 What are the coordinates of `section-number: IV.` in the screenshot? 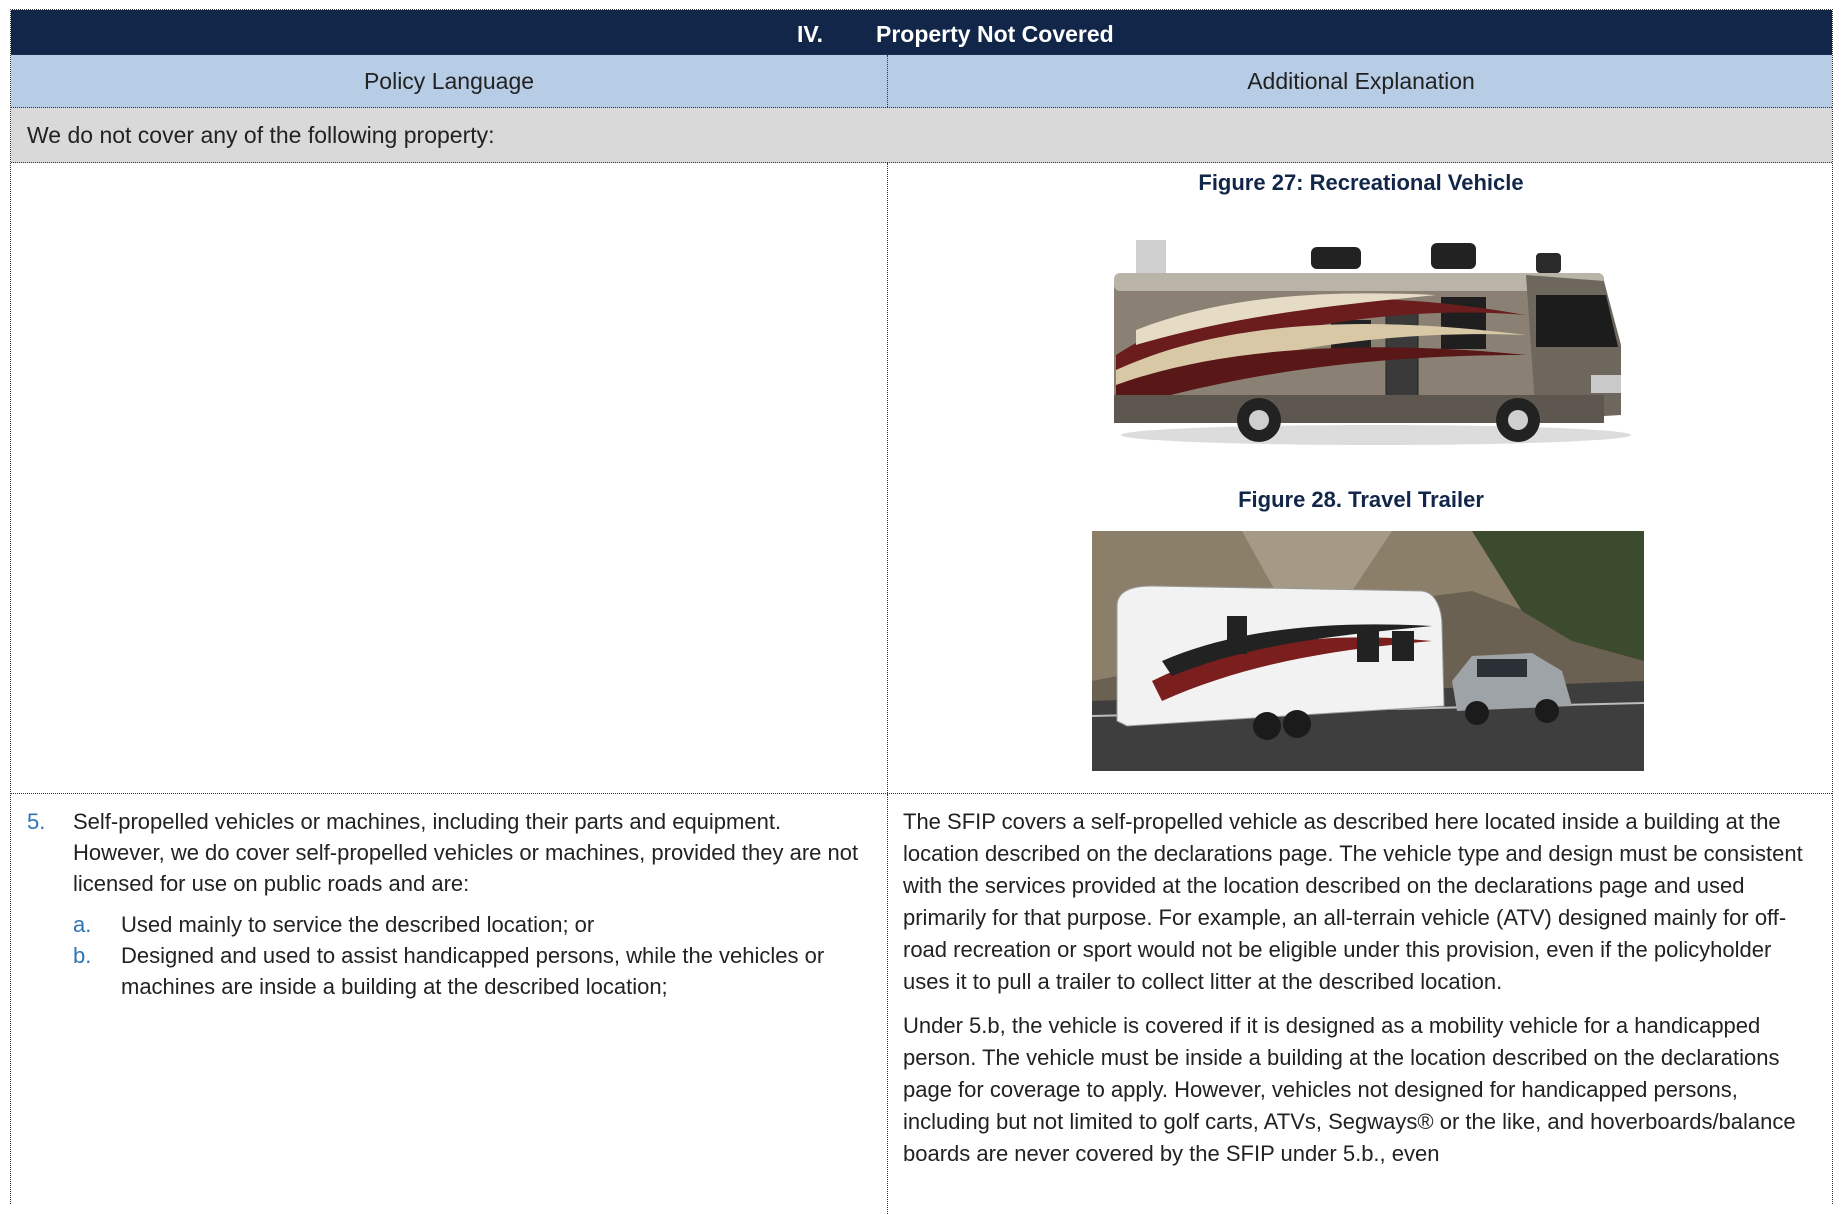 It's located at (810, 34).